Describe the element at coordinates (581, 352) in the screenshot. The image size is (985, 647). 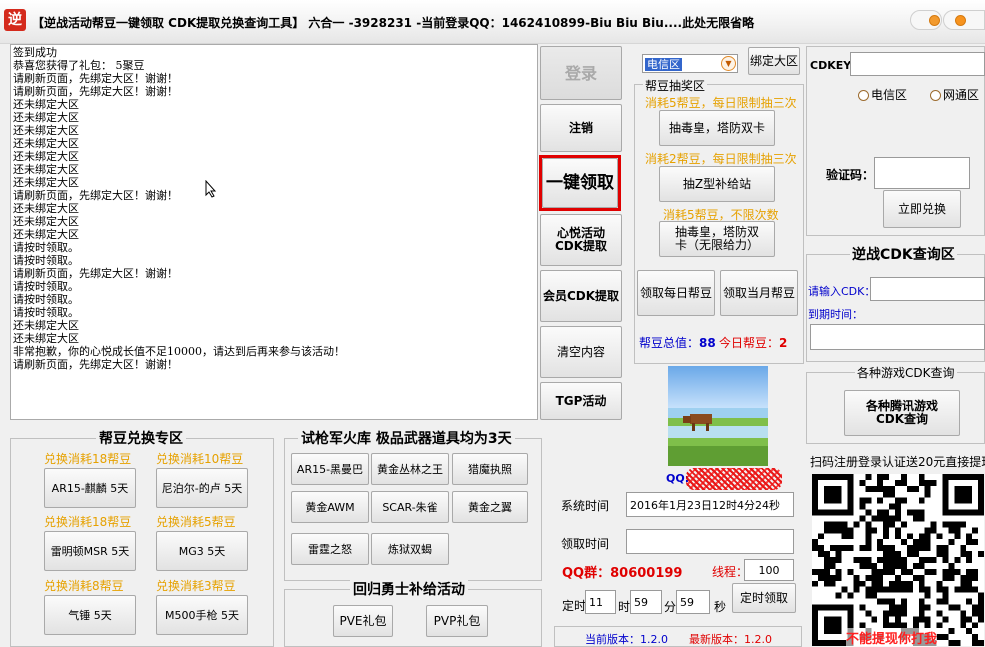
I see `clear-content-button: 清空内容` at that location.